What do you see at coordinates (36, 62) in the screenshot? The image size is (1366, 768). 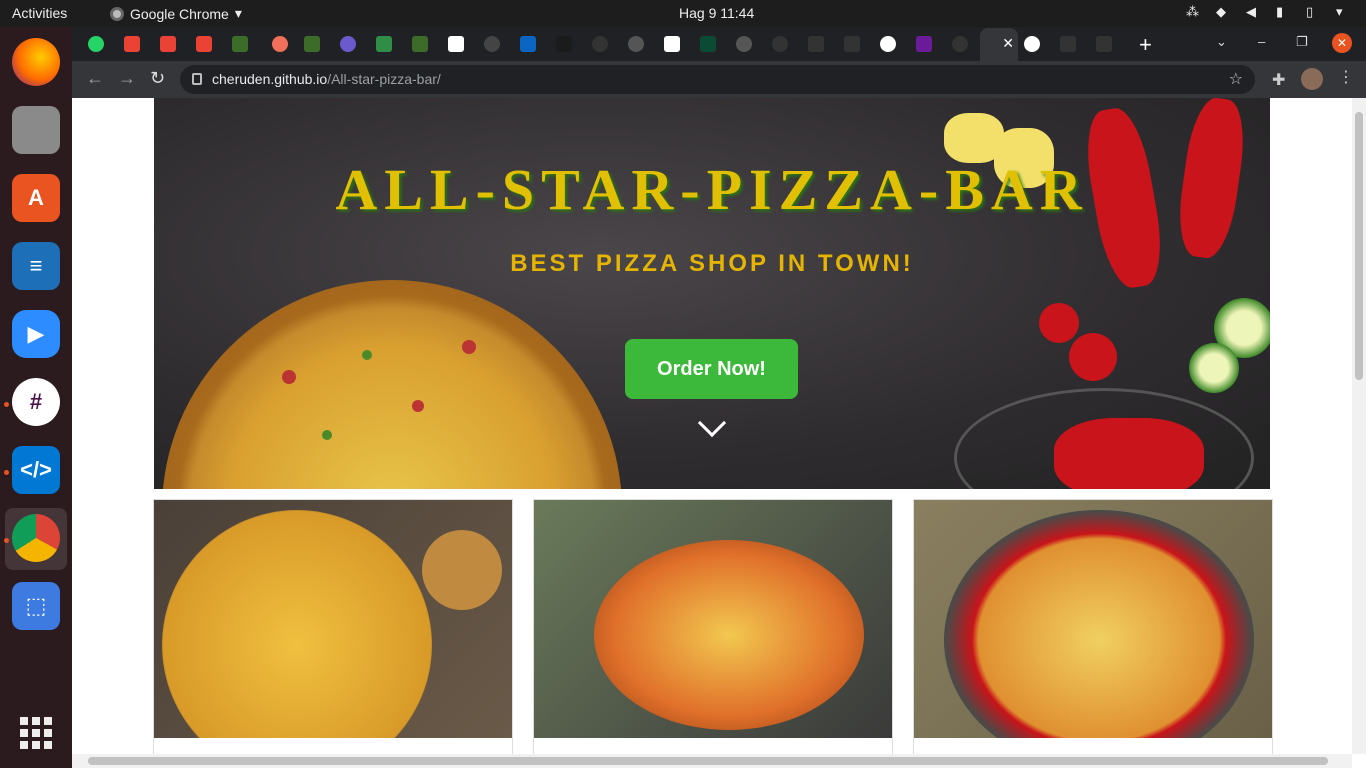 I see `firefox-icon` at bounding box center [36, 62].